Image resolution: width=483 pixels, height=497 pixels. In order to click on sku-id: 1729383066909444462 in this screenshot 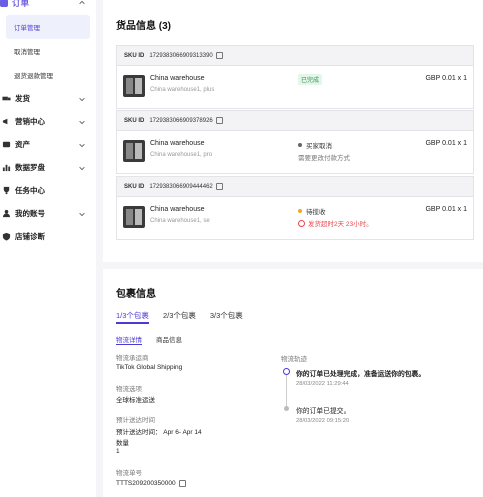, I will do `click(181, 186)`.